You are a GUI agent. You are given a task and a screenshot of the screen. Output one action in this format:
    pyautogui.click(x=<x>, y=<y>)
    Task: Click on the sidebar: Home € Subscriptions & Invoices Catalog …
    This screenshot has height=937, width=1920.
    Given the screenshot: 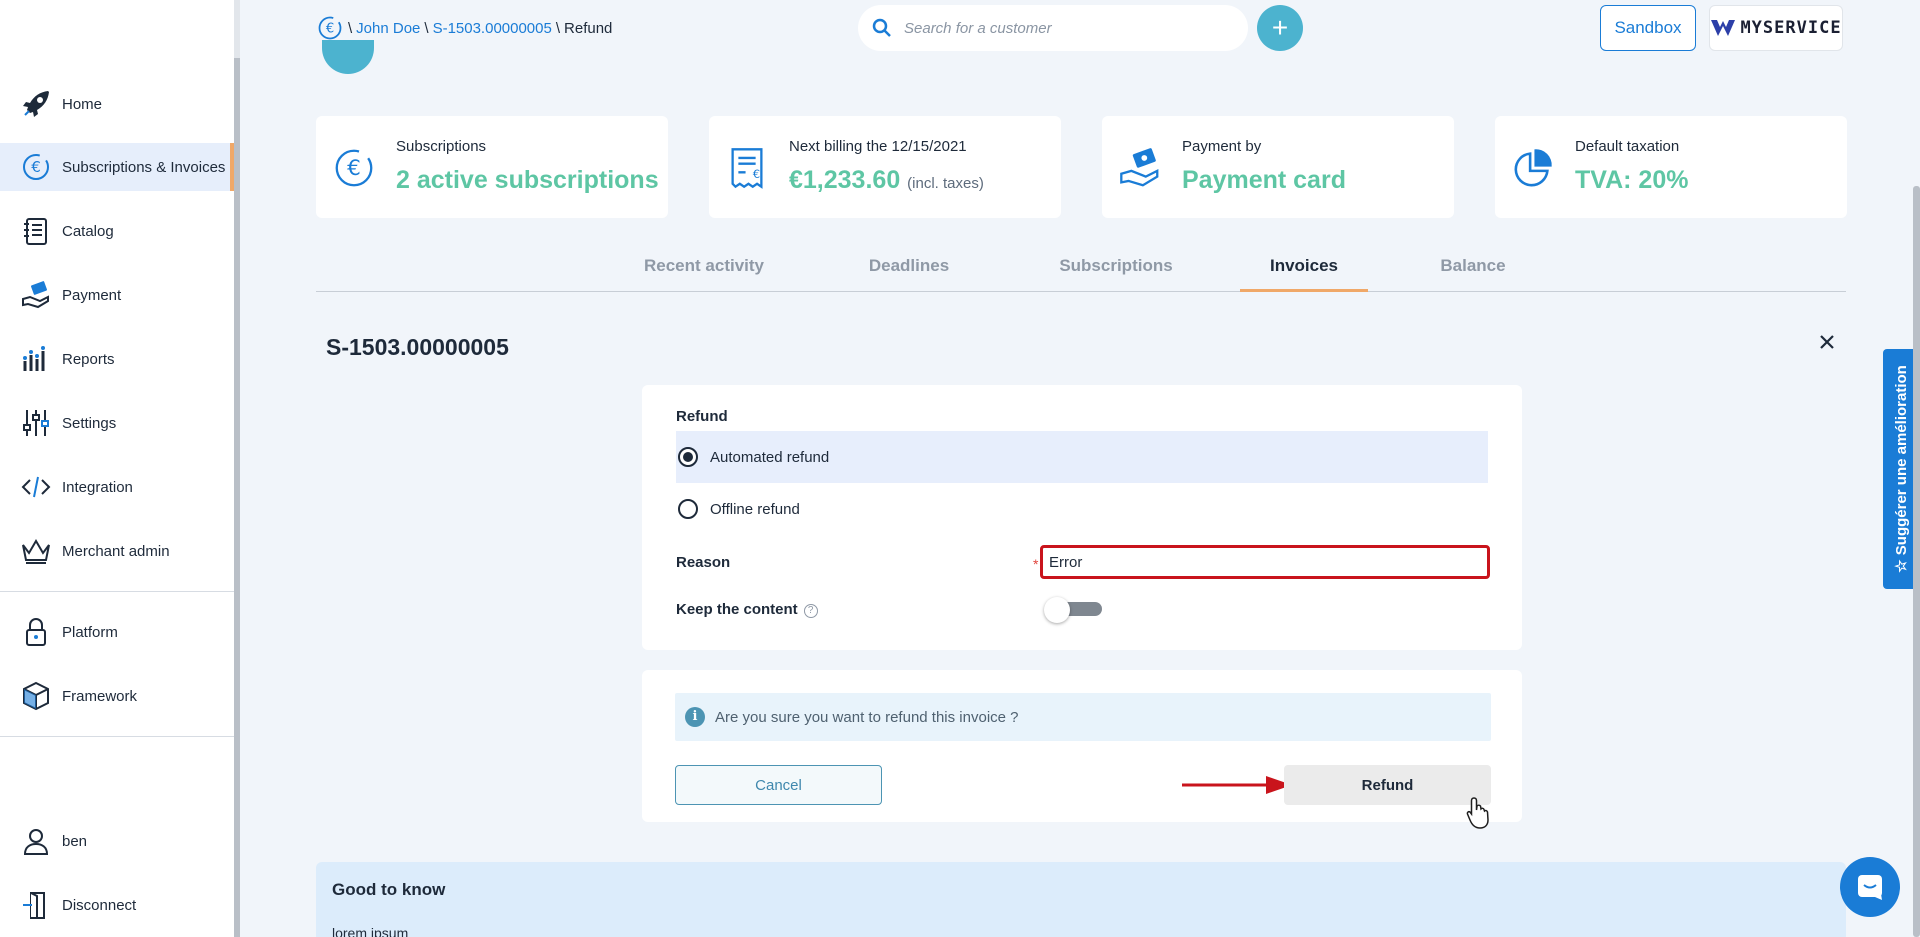 What is the action you would take?
    pyautogui.click(x=117, y=468)
    